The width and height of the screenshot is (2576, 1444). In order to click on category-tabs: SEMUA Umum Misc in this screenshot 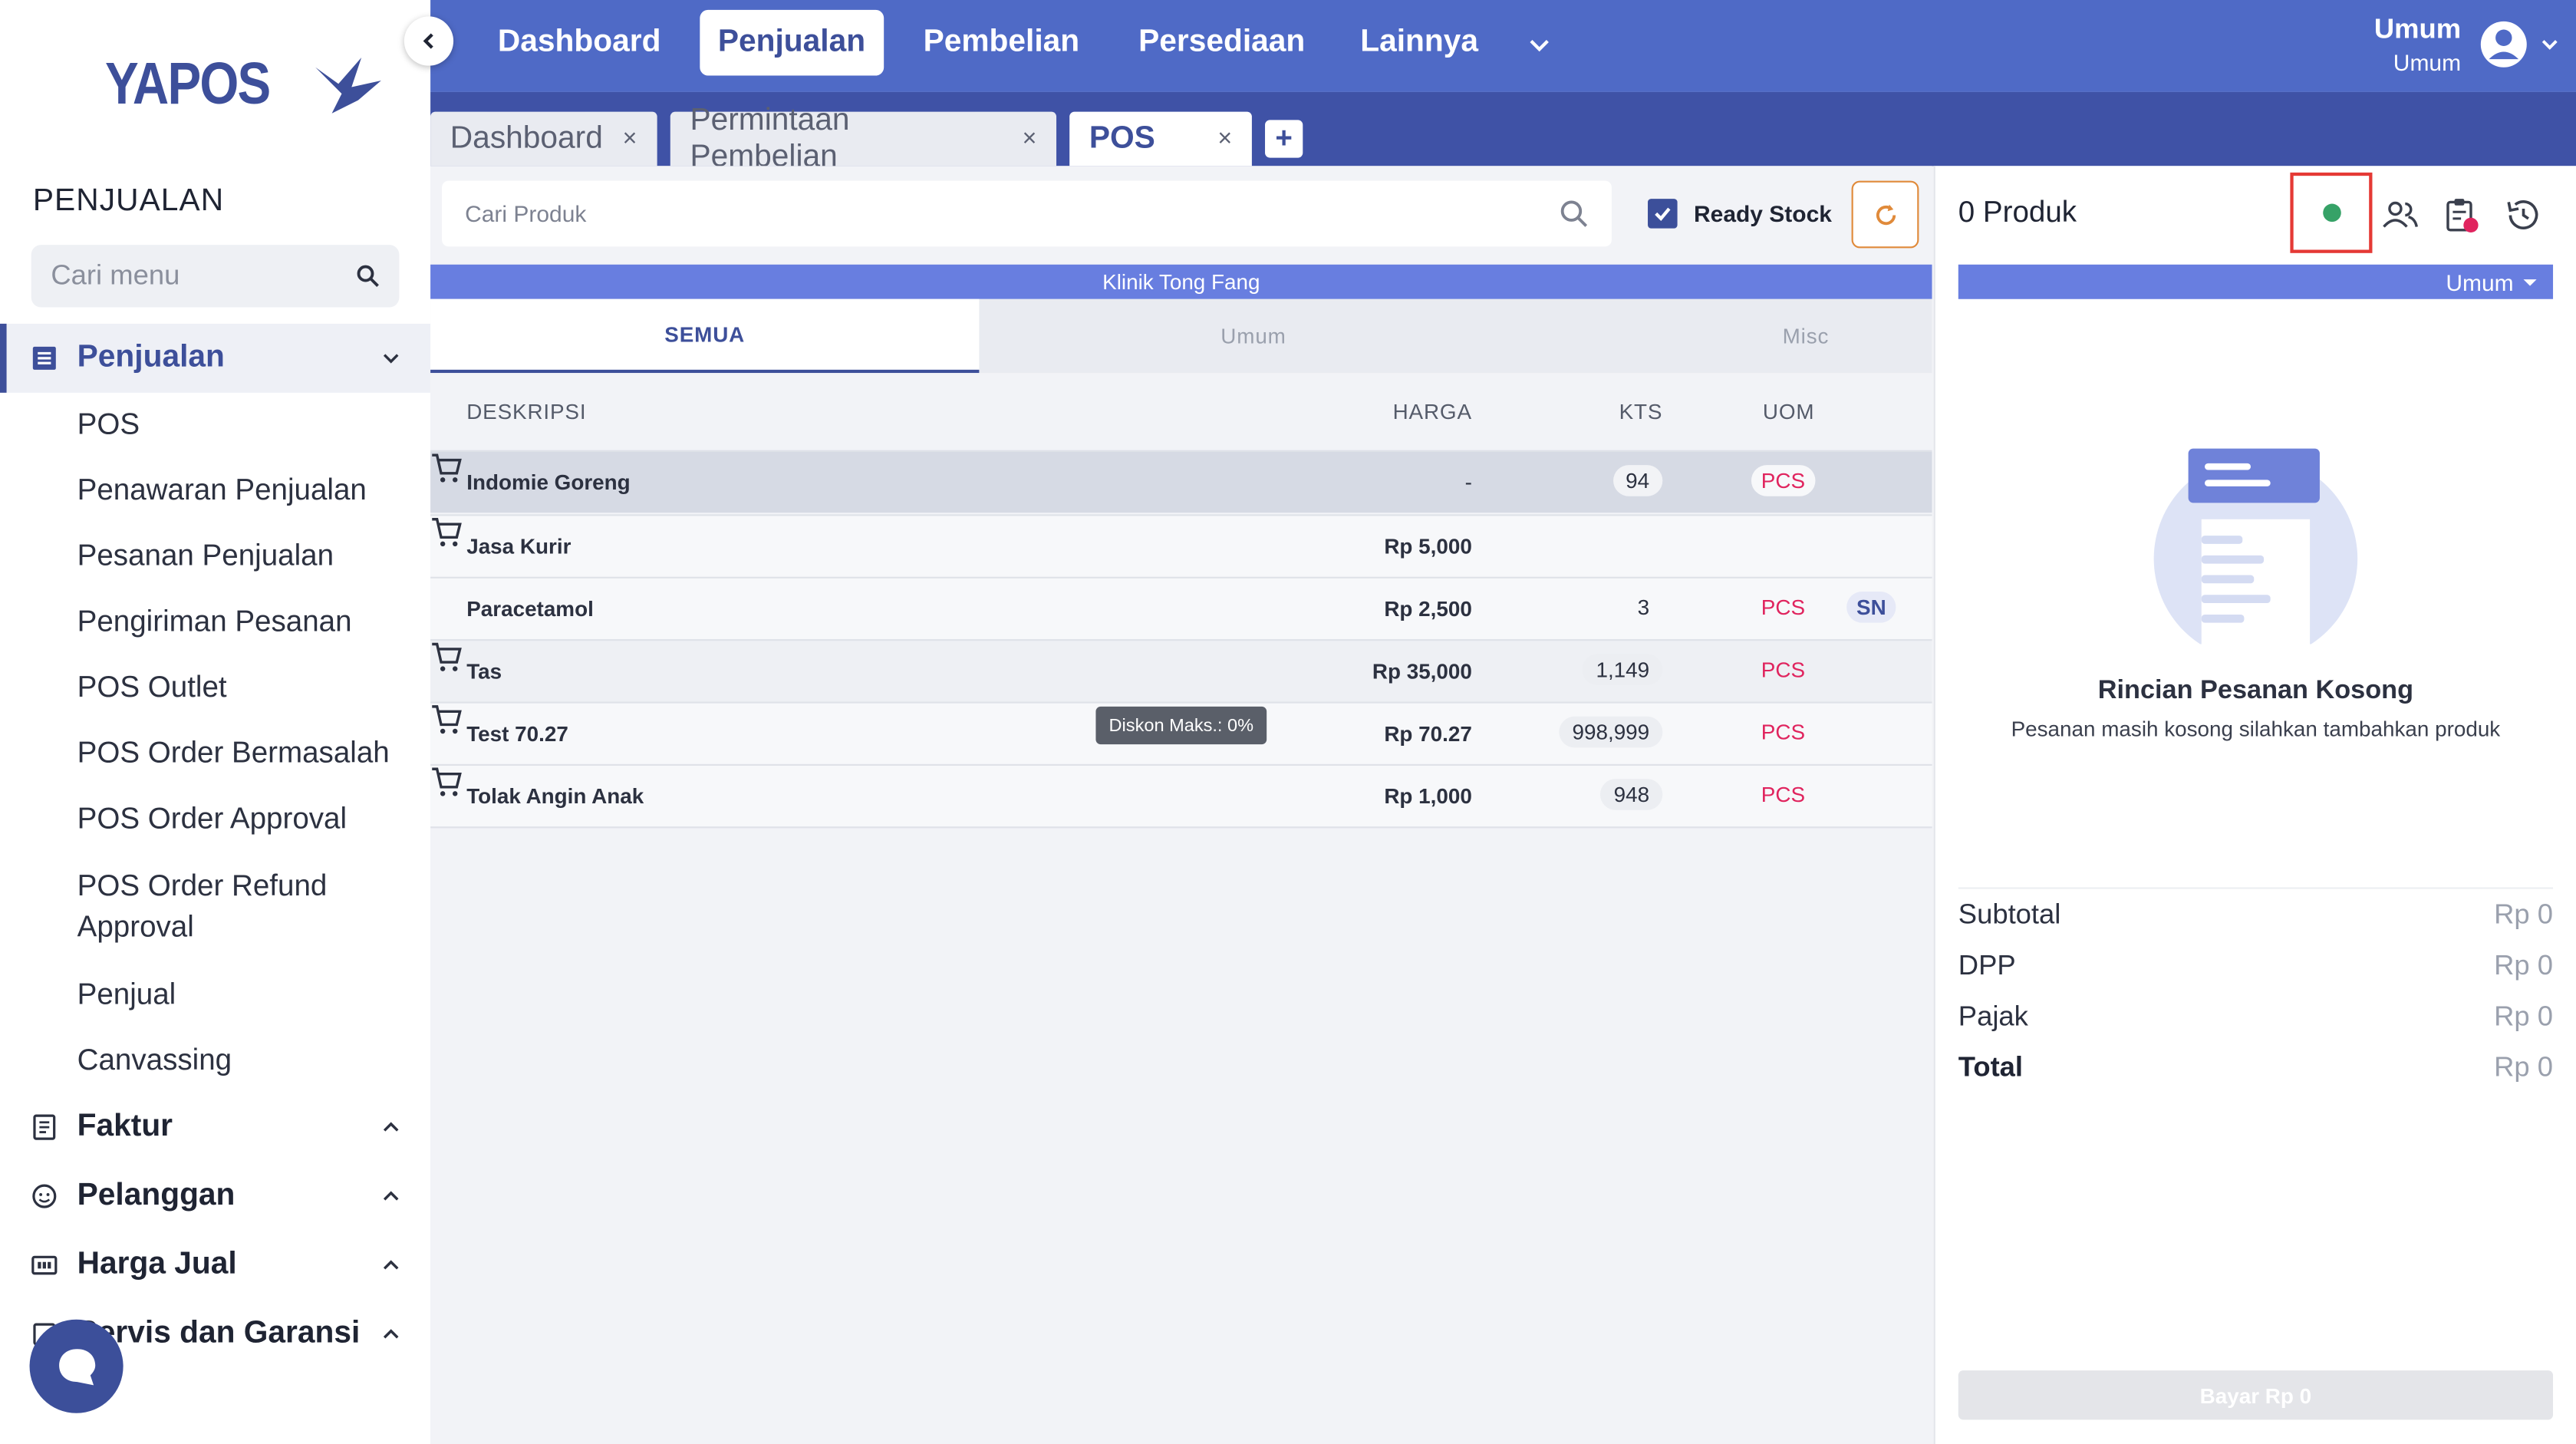, I will do `click(1181, 336)`.